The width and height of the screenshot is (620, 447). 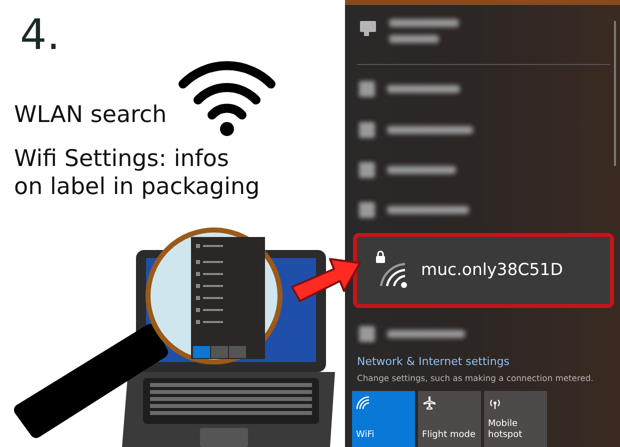 What do you see at coordinates (414, 39) in the screenshot?
I see `blurred-status-text` at bounding box center [414, 39].